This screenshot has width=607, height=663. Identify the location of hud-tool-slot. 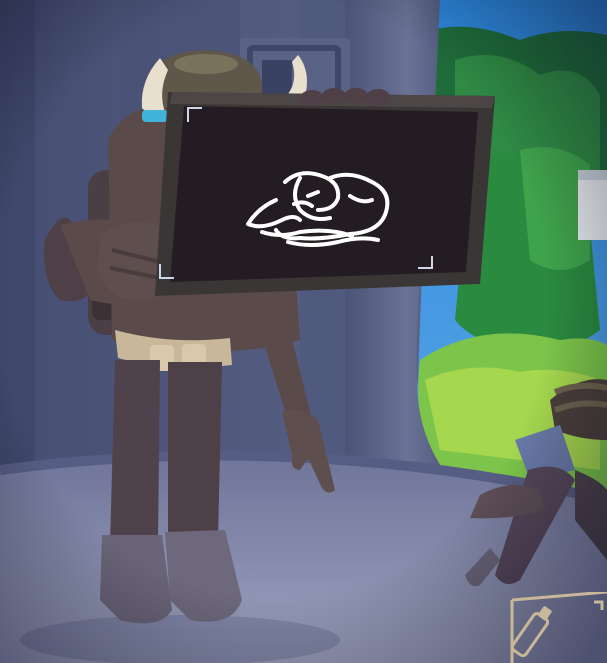
(556, 627).